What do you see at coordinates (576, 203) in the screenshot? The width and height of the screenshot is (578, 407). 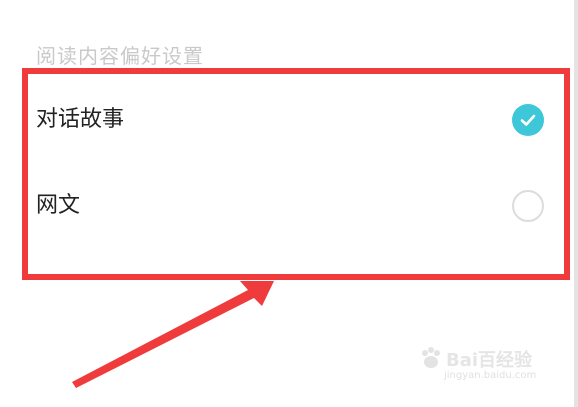 I see `scrollbar-edge` at bounding box center [576, 203].